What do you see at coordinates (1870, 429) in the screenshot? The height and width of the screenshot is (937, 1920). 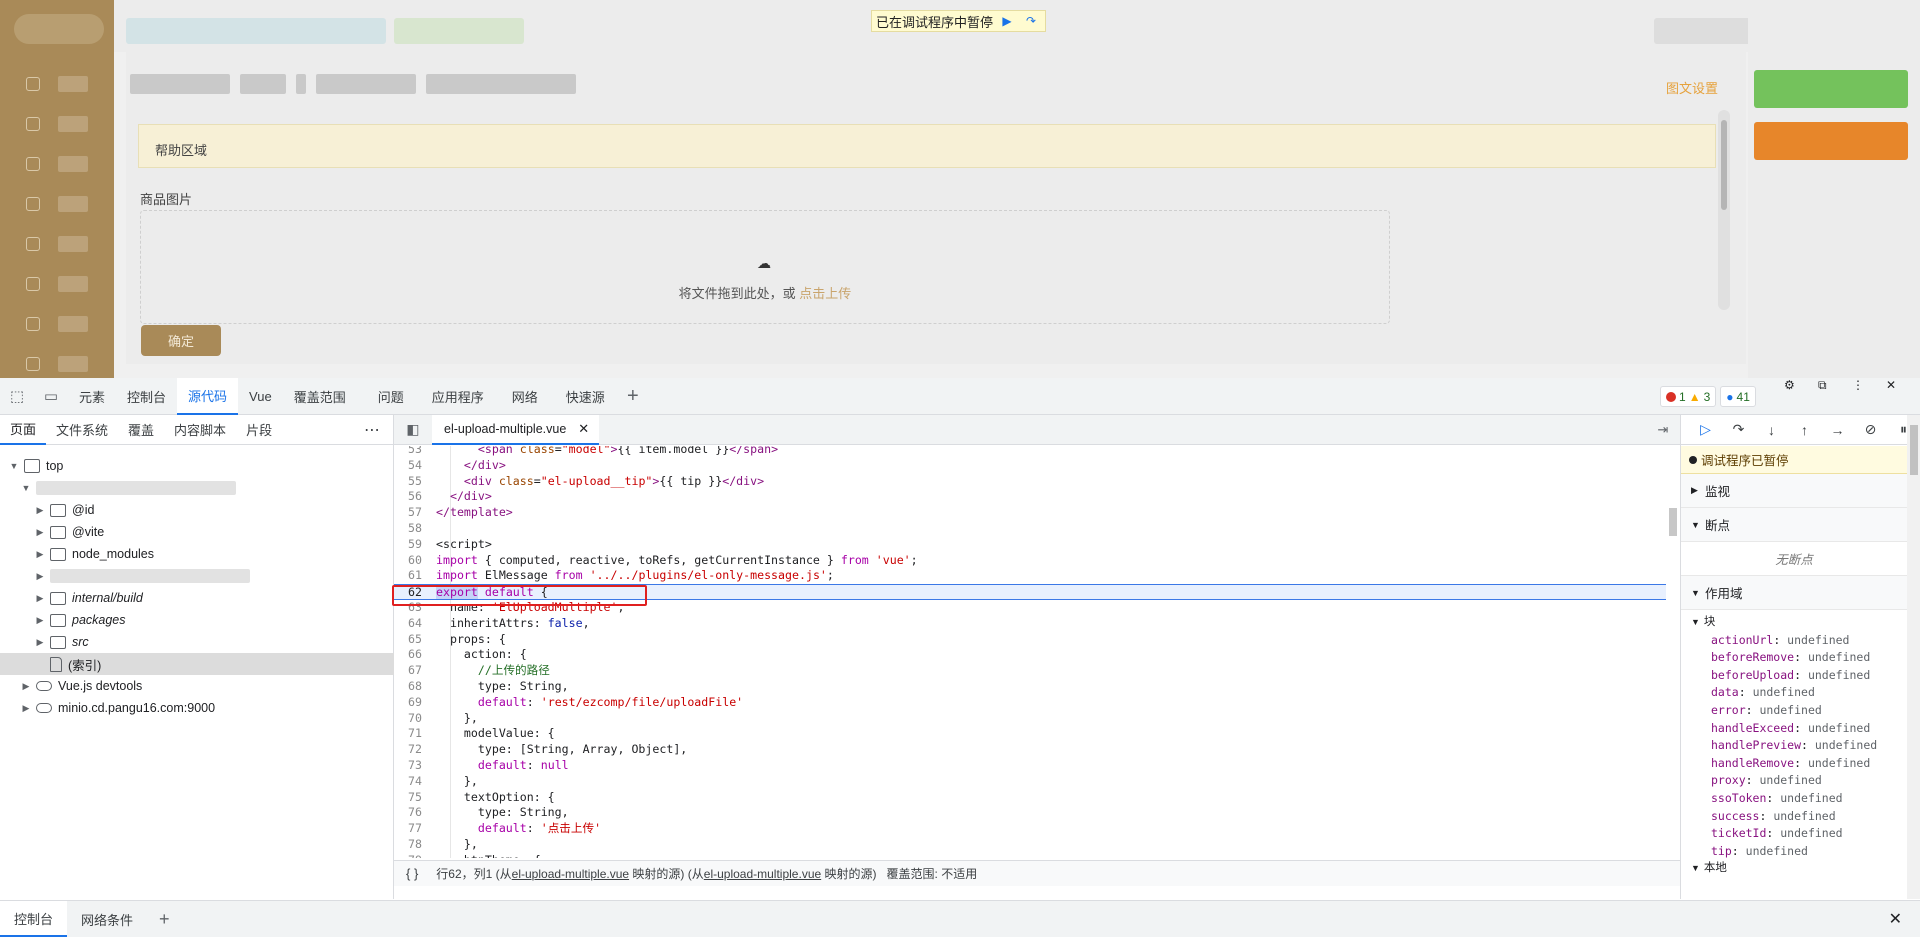 I see `deactivate-breakpoints-icon: ⊘` at bounding box center [1870, 429].